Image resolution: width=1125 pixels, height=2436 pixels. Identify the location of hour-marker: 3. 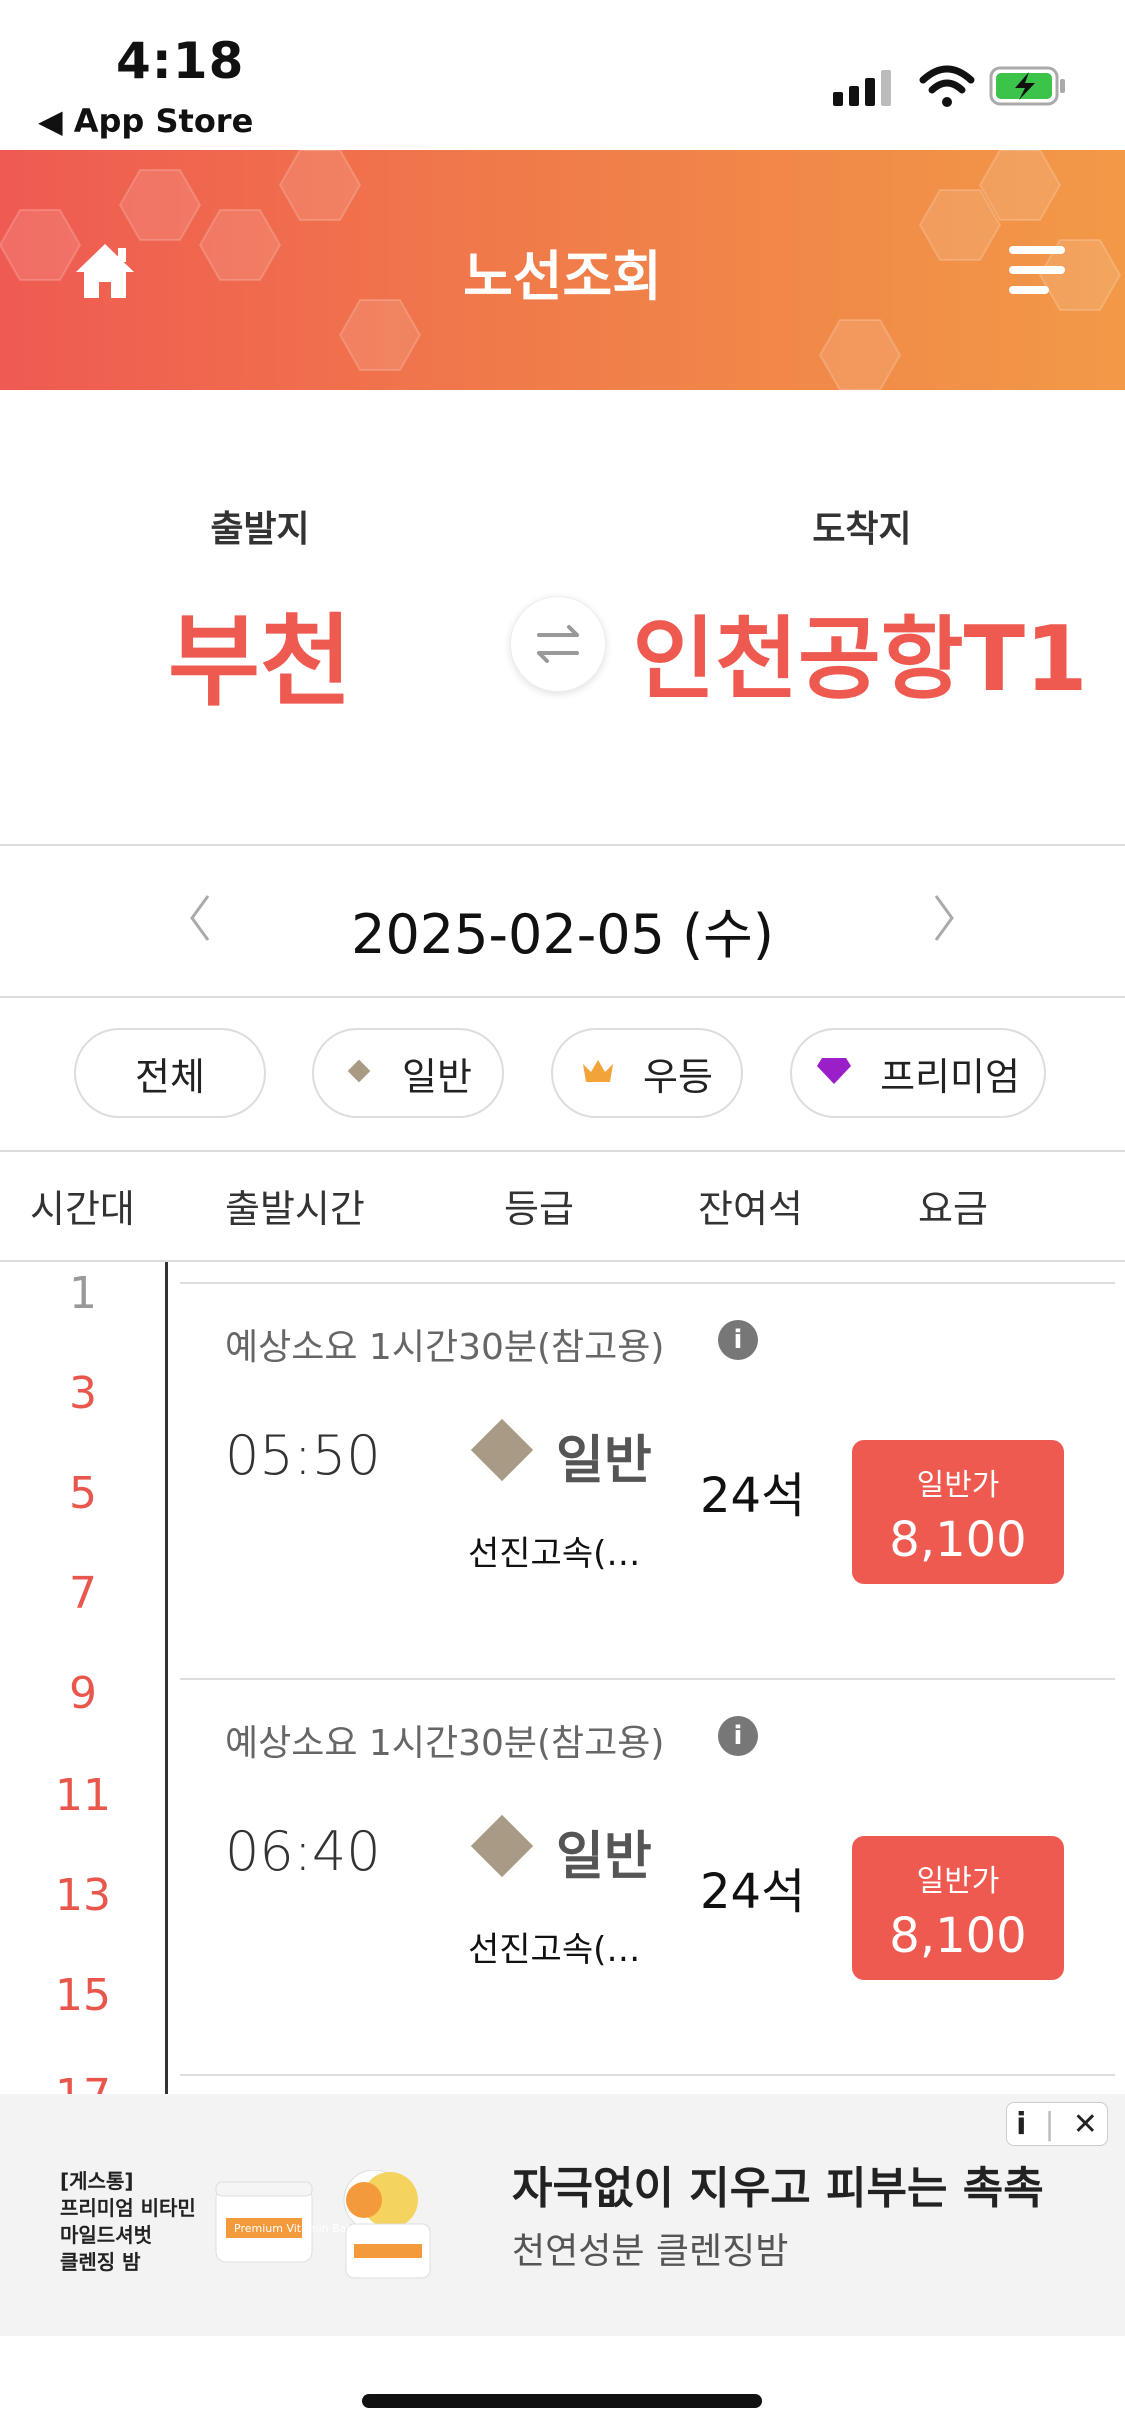
(83, 1393).